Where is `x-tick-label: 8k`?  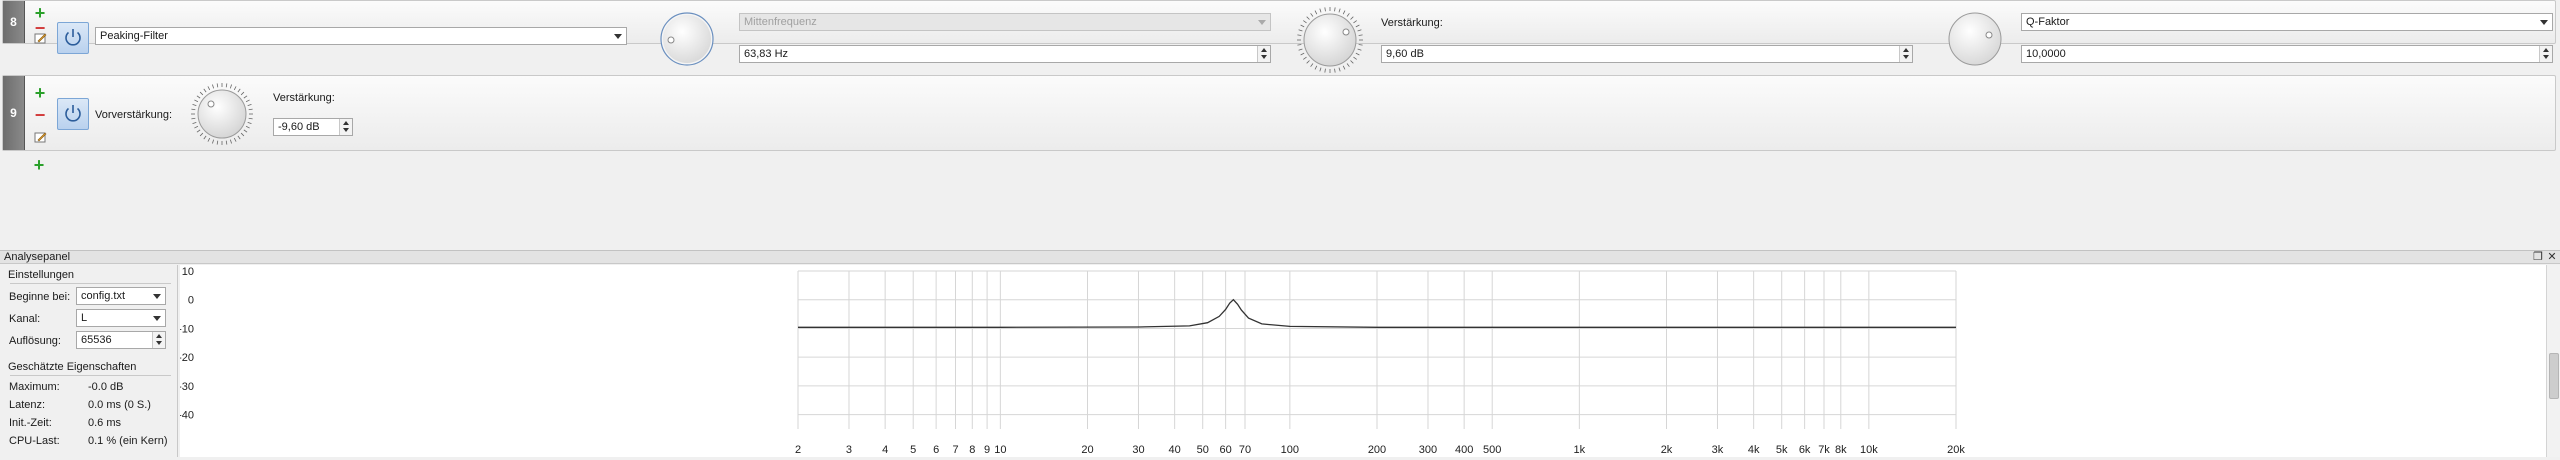
x-tick-label: 8k is located at coordinates (1841, 450).